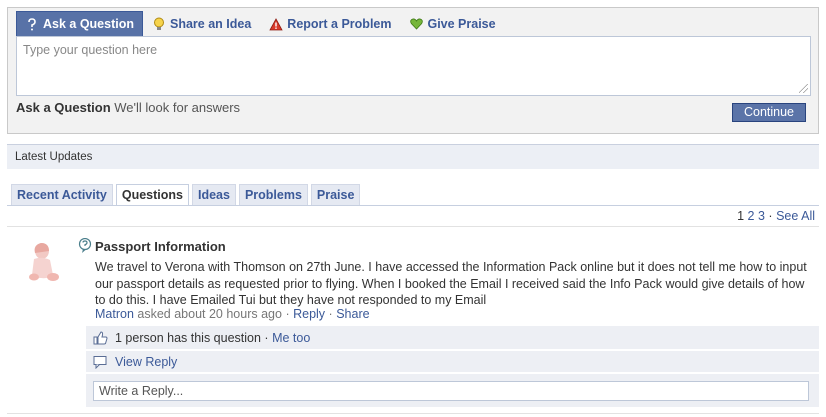 The height and width of the screenshot is (417, 826). I want to click on share-link: Share, so click(352, 314).